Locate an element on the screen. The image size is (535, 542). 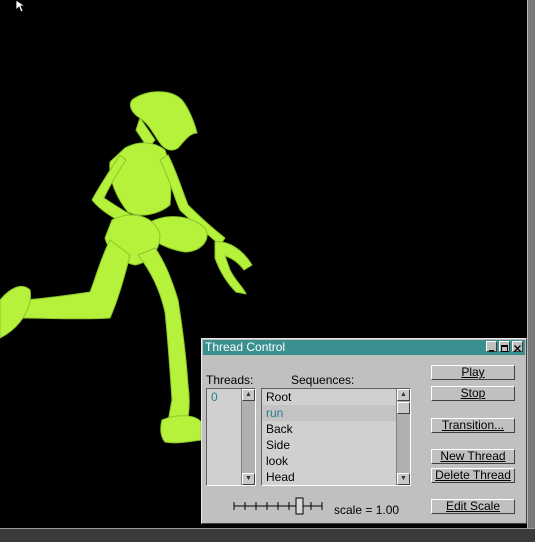
window-title: Thread Control is located at coordinates (245, 347).